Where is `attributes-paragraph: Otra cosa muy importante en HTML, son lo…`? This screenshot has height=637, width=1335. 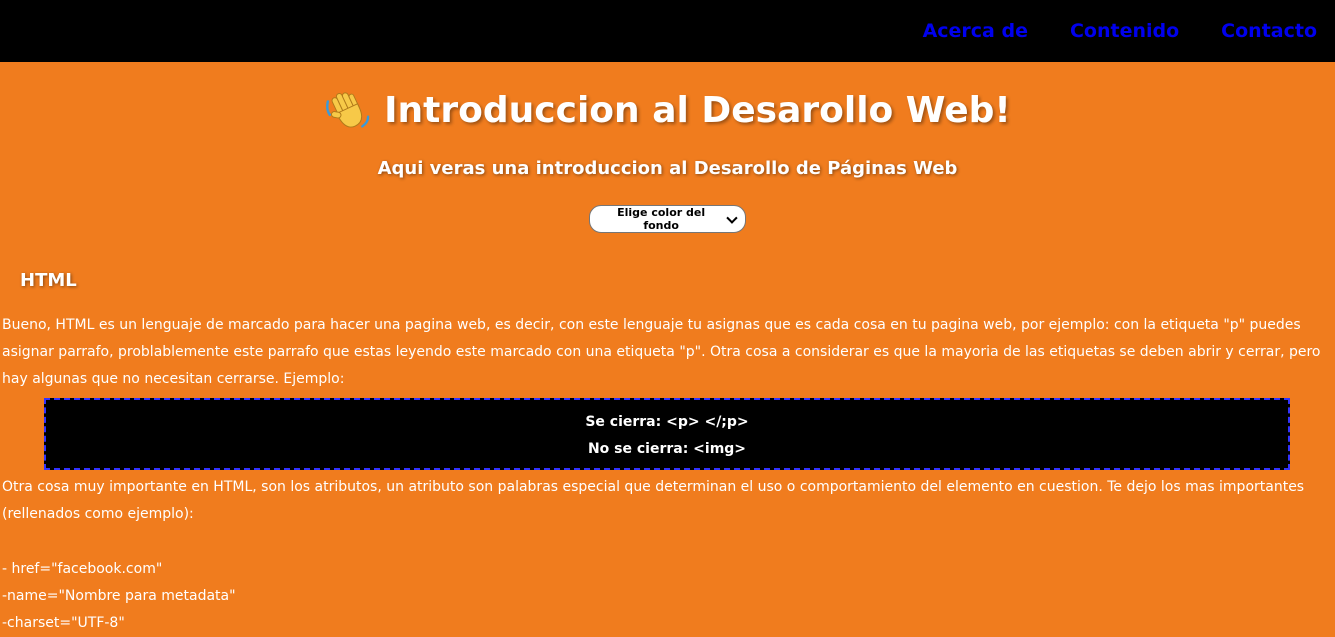 attributes-paragraph: Otra cosa muy importante en HTML, son lo… is located at coordinates (653, 500).